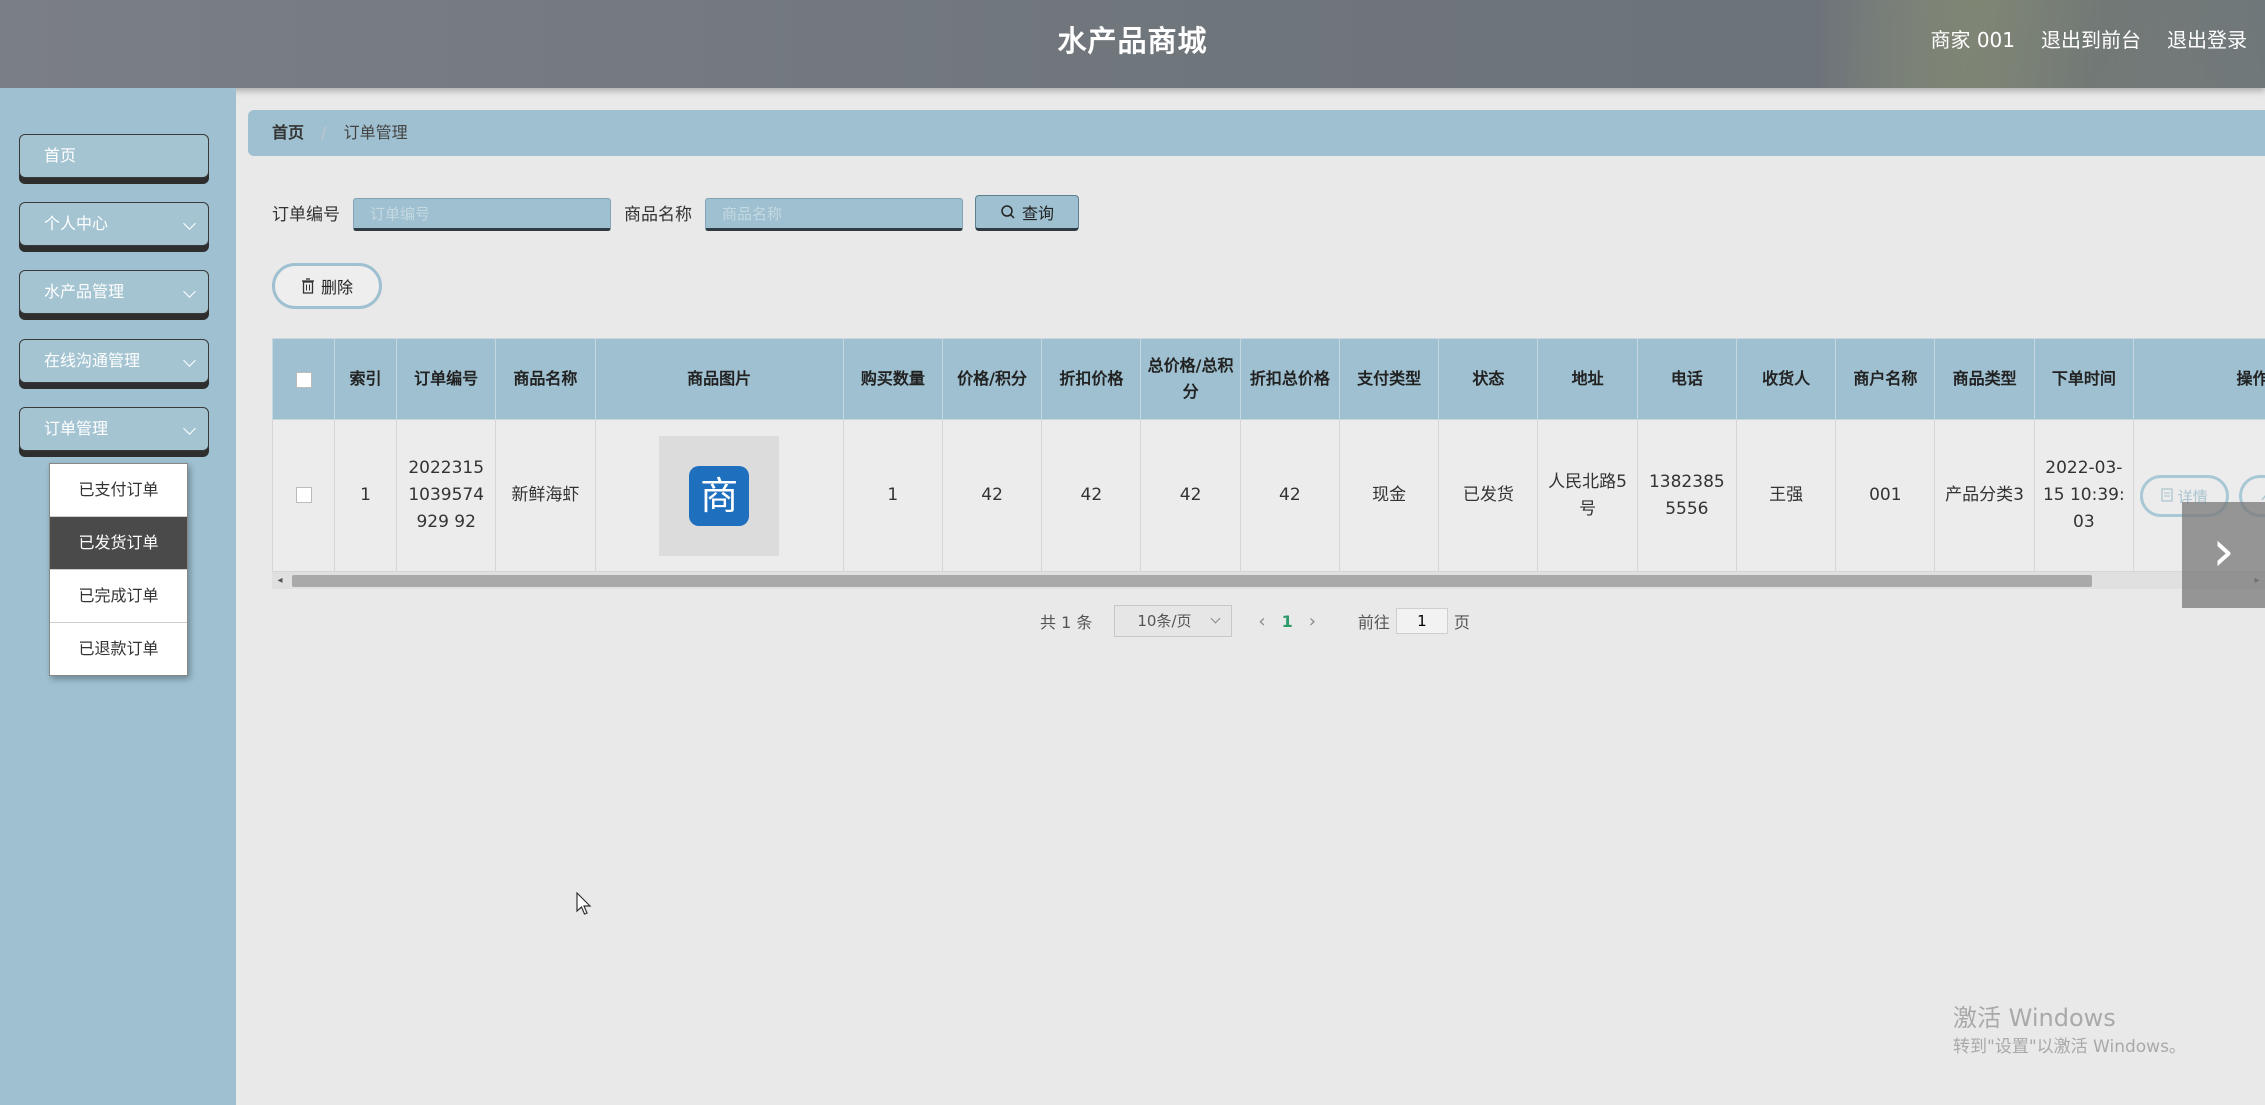 This screenshot has height=1105, width=2265. Describe the element at coordinates (446, 379) in the screenshot. I see `column-header: 订单编号` at that location.